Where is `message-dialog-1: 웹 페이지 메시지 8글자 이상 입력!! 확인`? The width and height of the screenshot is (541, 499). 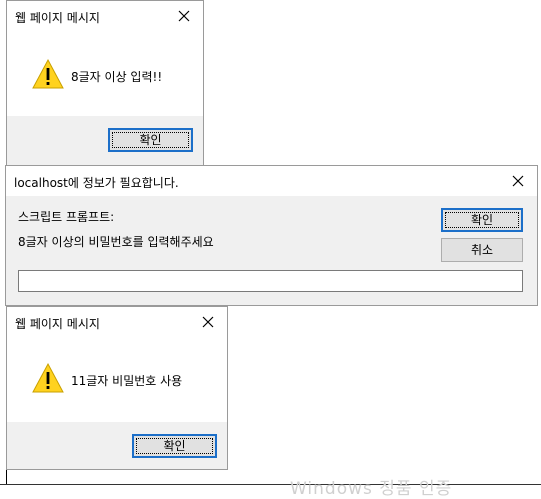 message-dialog-1: 웹 페이지 메시지 8글자 이상 입력!! 확인 is located at coordinates (105, 83).